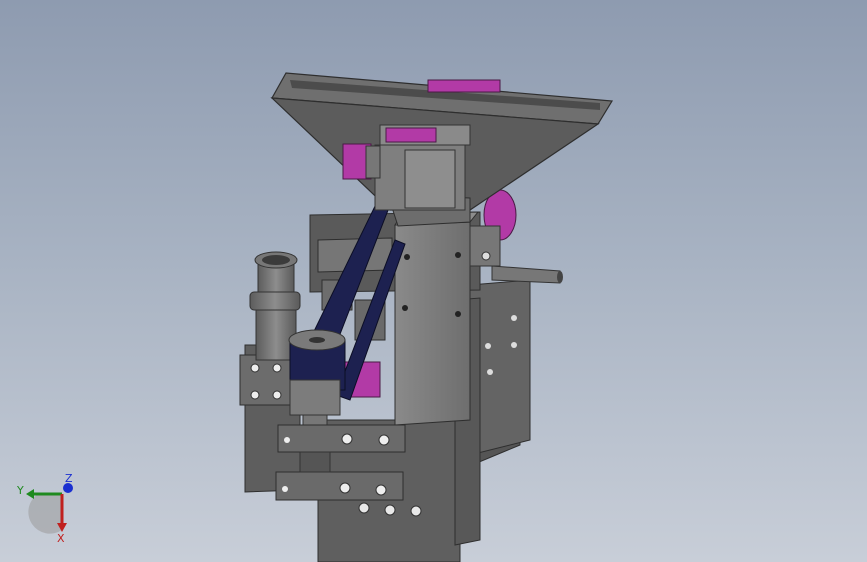 The width and height of the screenshot is (867, 562). I want to click on drive-motor, so click(516, 236).